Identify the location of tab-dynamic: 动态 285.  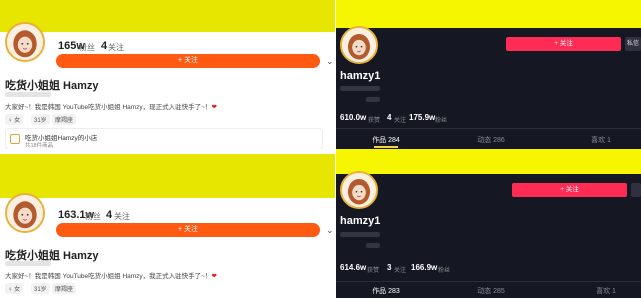
(491, 291).